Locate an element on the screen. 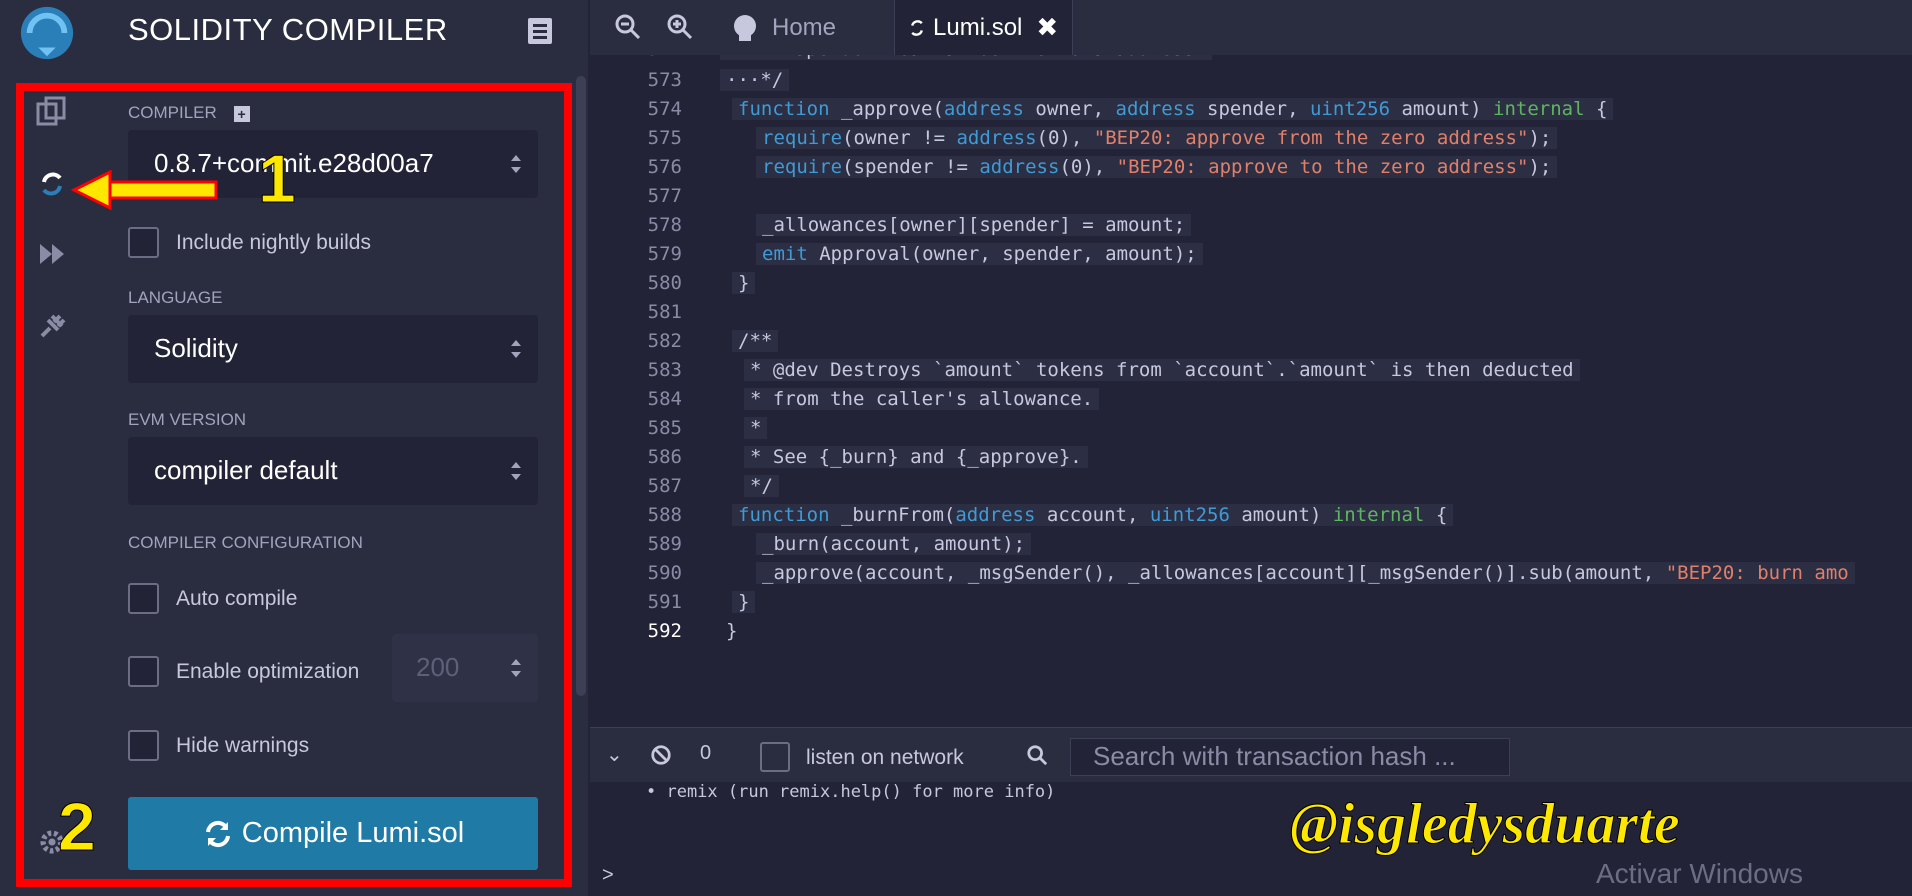  tab-lumi-label: Lumi.sol is located at coordinates (978, 27).